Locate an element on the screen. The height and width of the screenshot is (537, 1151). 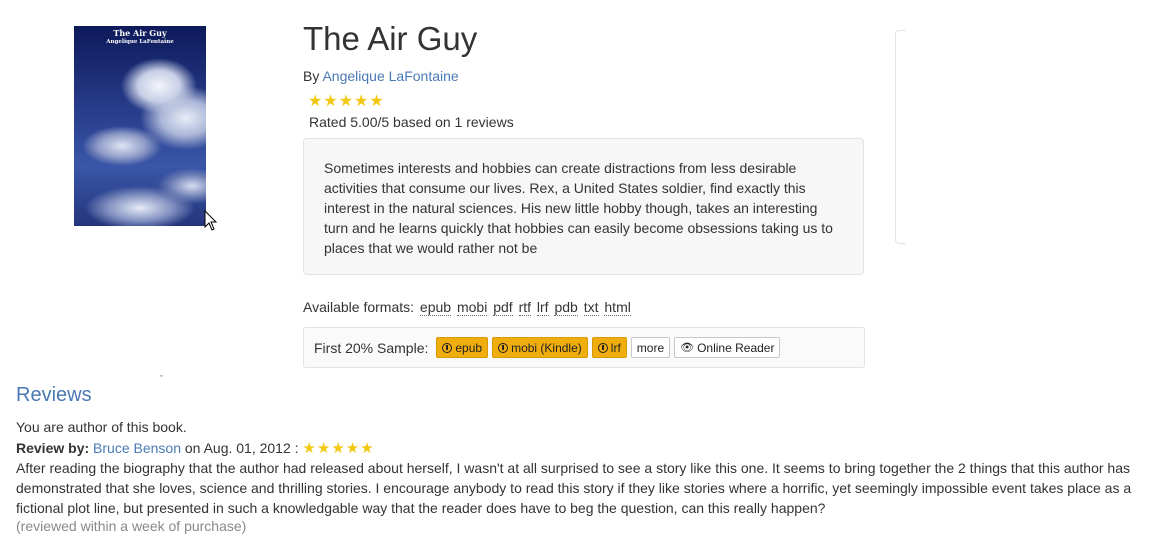
reviews-heading: Reviews is located at coordinates (54, 395).